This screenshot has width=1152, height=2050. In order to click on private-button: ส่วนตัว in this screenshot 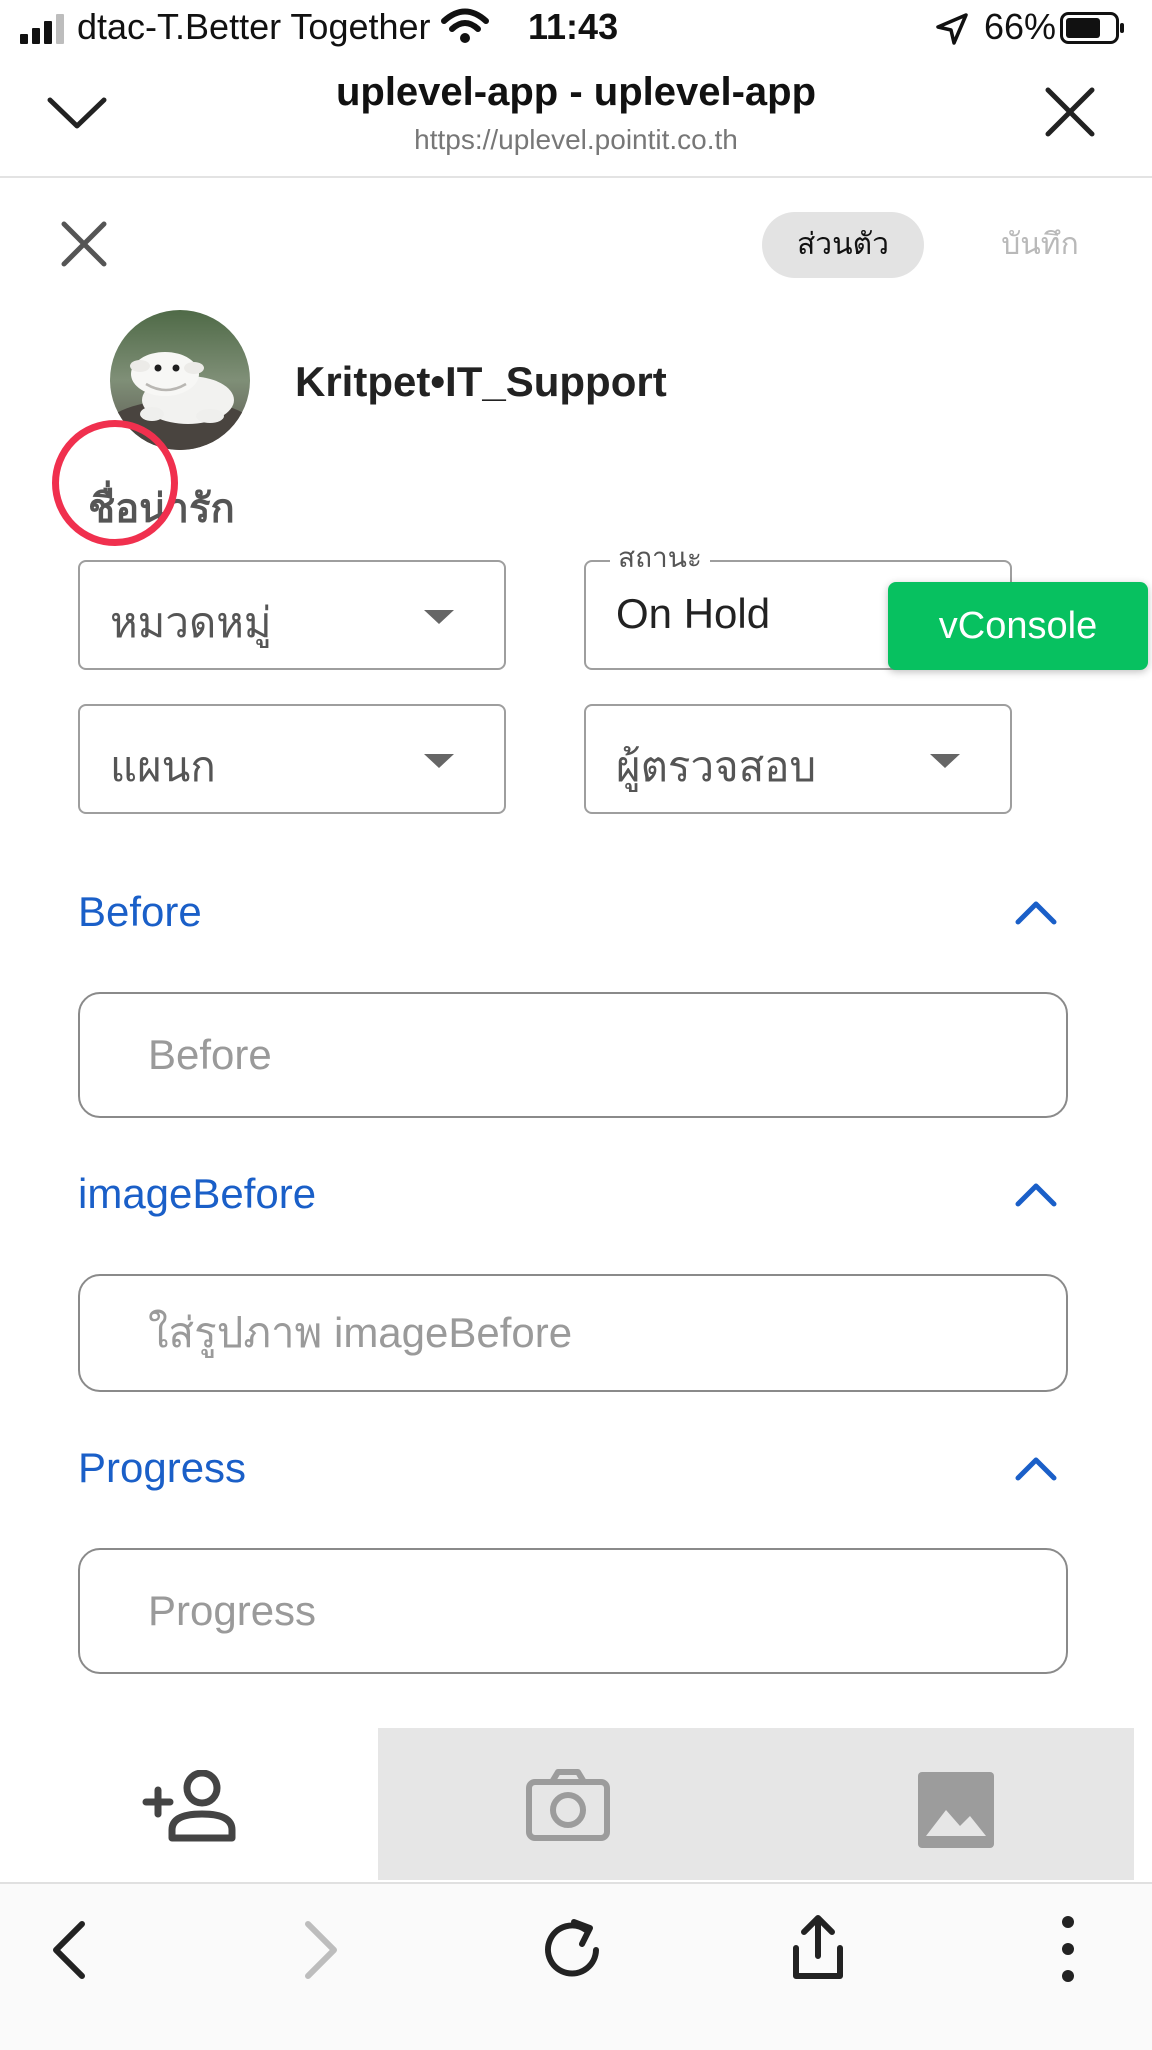, I will do `click(843, 245)`.